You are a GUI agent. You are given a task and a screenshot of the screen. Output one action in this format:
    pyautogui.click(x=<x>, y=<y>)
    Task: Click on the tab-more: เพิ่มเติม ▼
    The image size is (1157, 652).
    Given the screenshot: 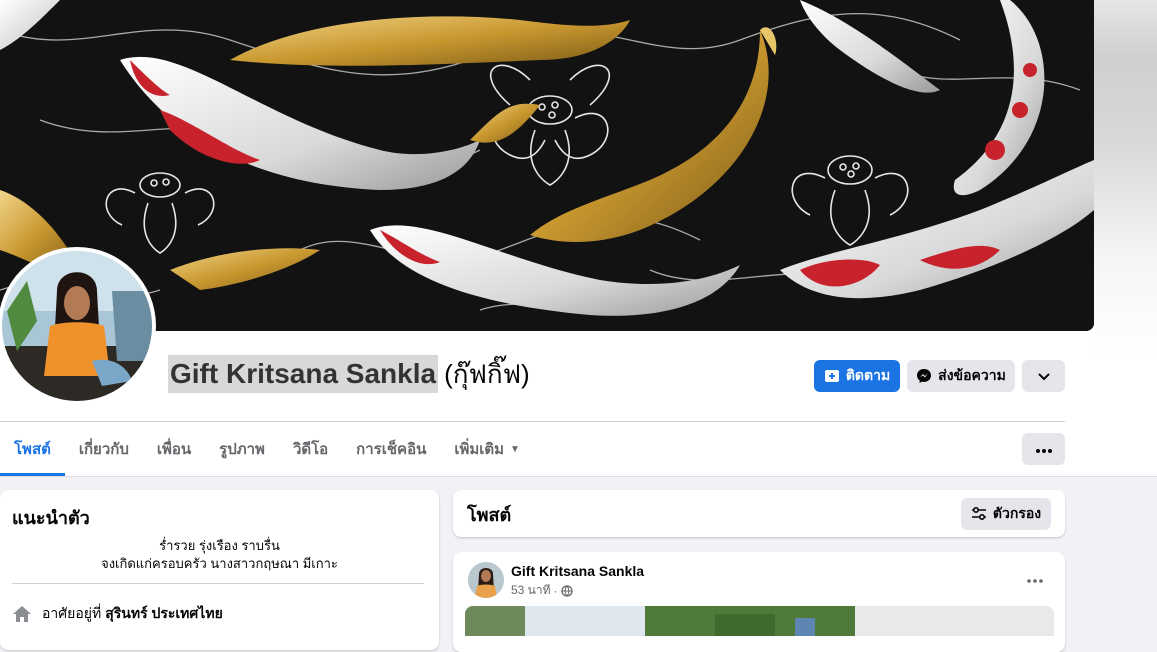 What is the action you would take?
    pyautogui.click(x=487, y=449)
    